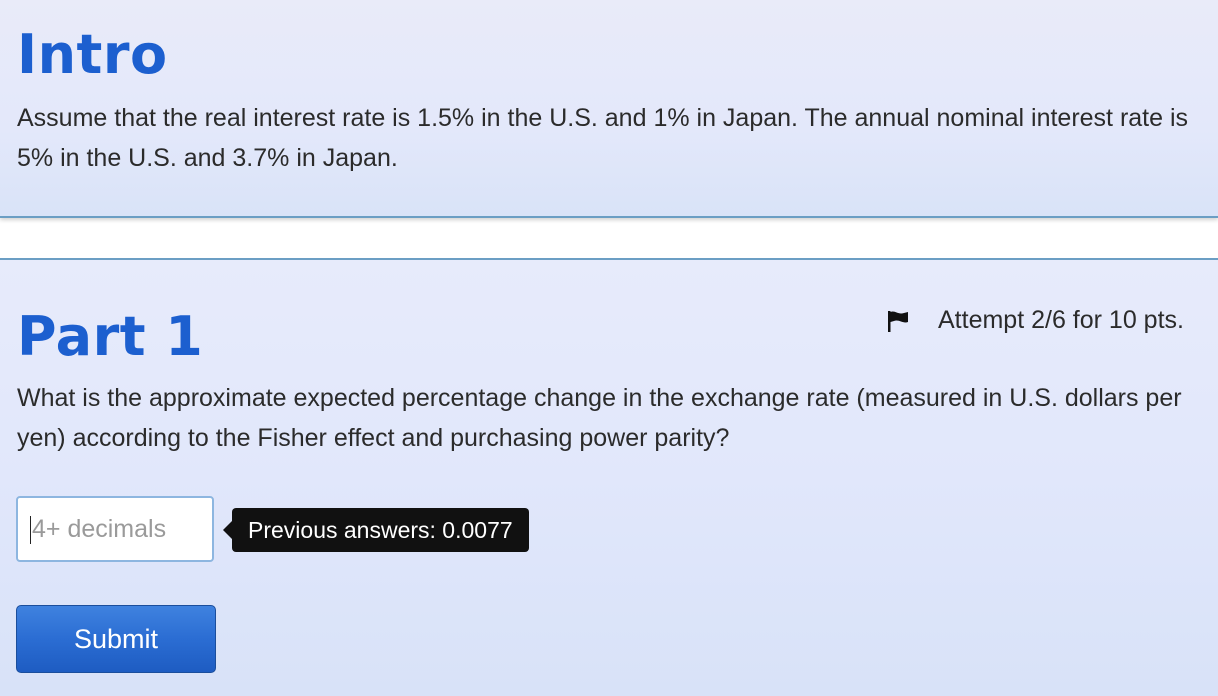 This screenshot has width=1218, height=696. I want to click on text-cursor, so click(30, 530).